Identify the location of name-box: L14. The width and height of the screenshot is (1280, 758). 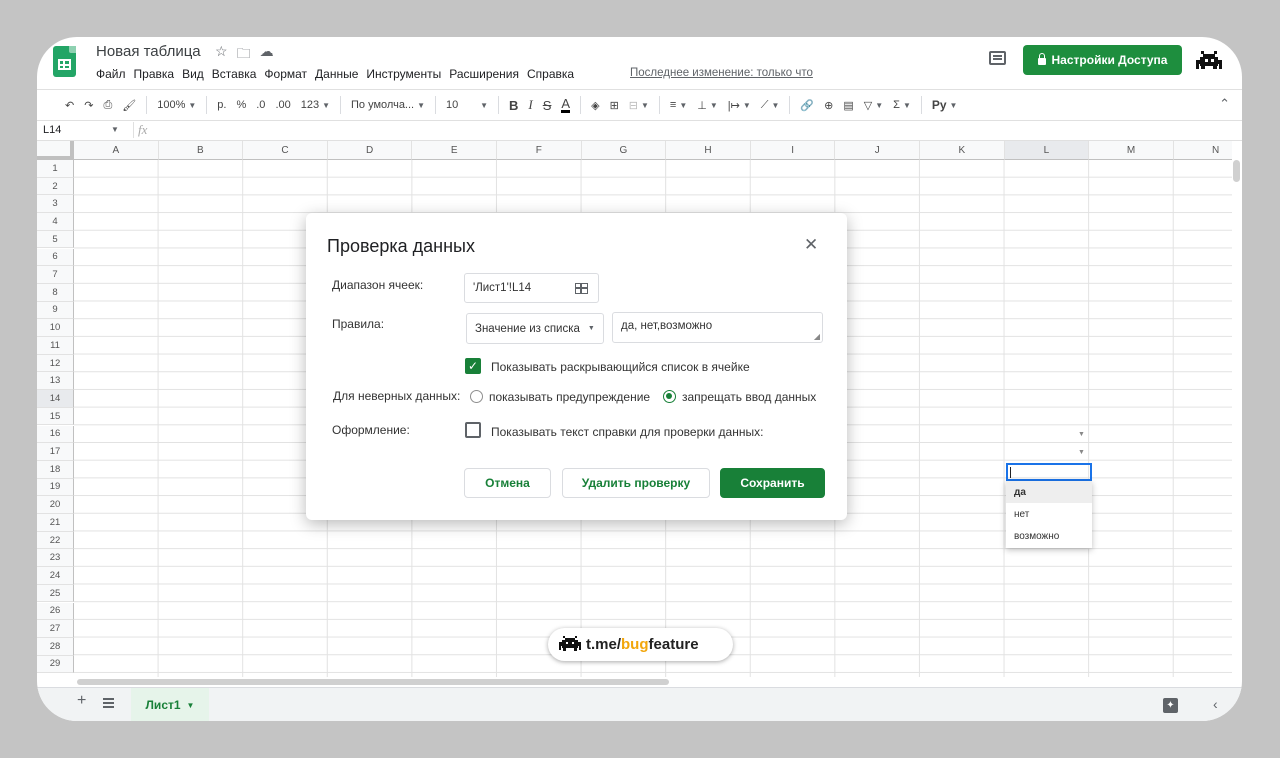
(52, 130).